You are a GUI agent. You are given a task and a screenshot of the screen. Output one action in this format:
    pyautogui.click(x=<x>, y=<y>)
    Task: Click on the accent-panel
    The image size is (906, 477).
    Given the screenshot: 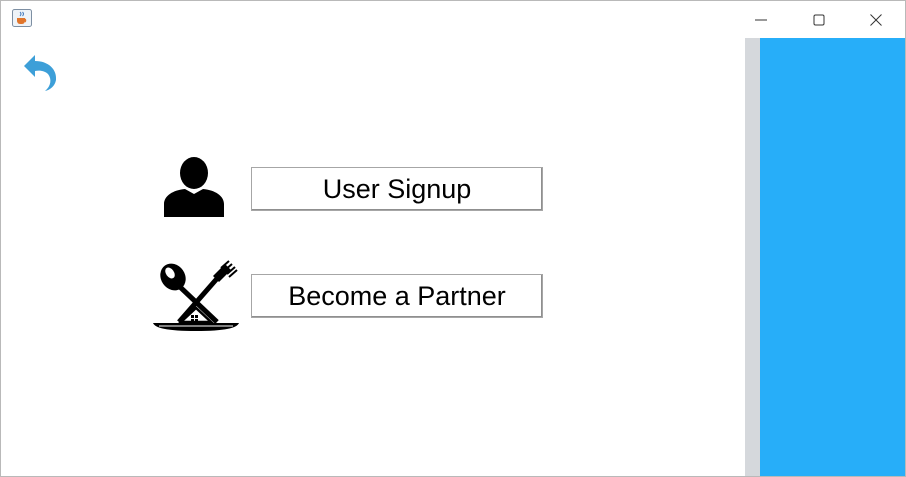 What is the action you would take?
    pyautogui.click(x=832, y=257)
    